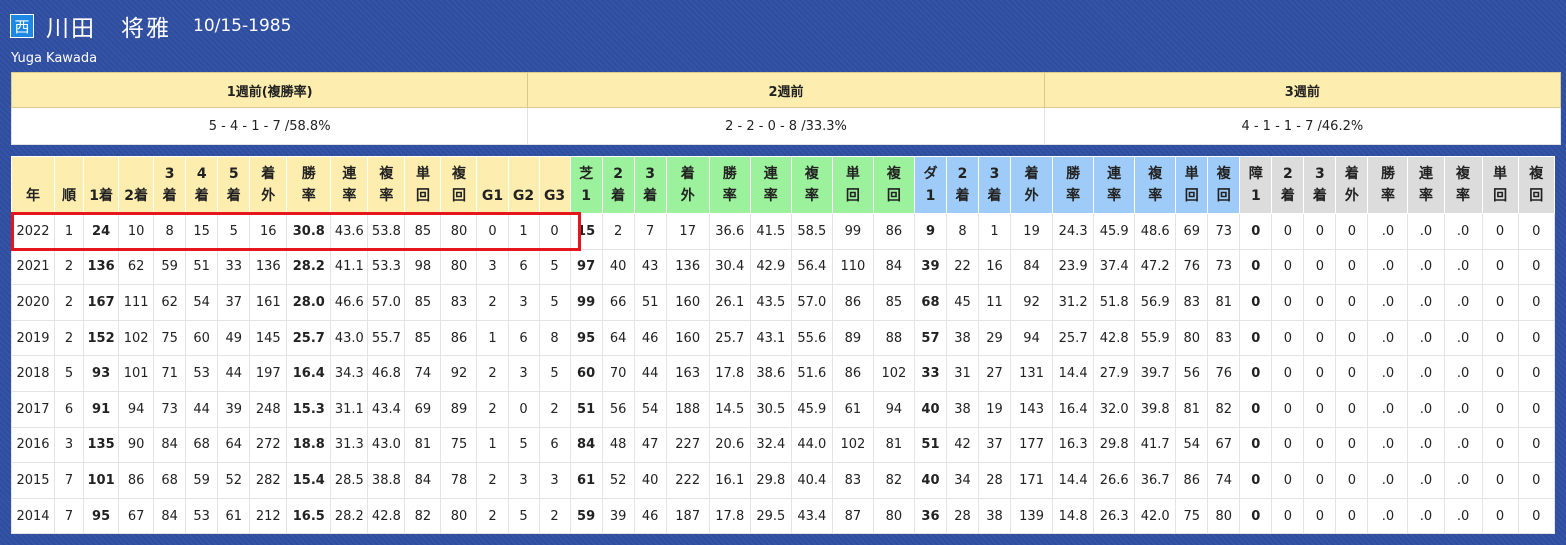 The height and width of the screenshot is (545, 1566). Describe the element at coordinates (962, 445) in the screenshot. I see `table-cell: 42` at that location.